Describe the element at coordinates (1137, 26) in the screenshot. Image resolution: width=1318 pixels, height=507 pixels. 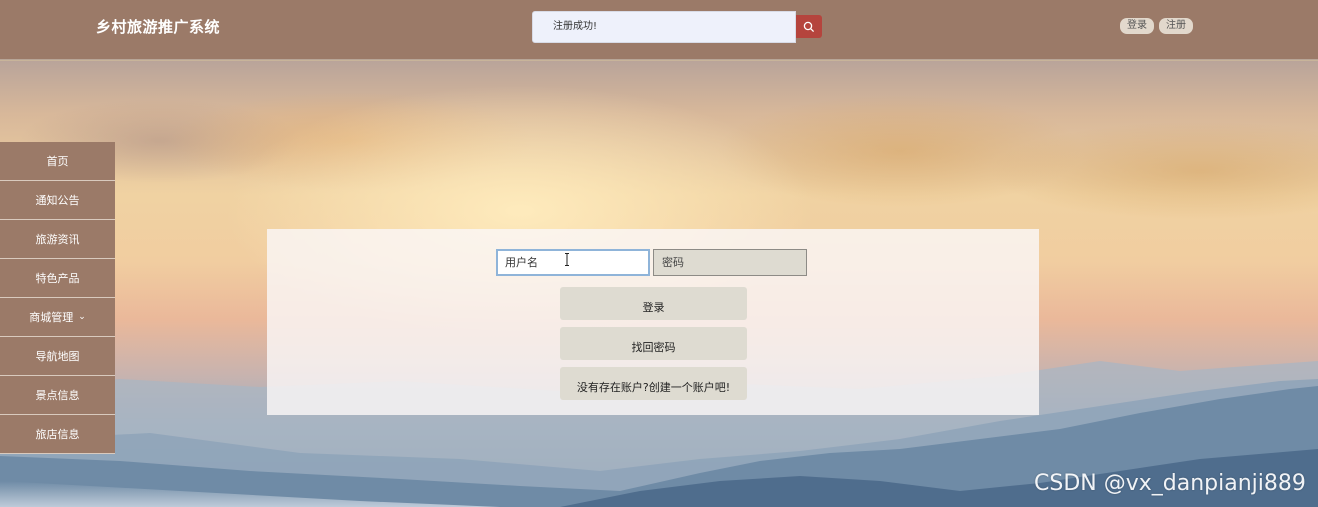
I see `header-login-button: 登录` at that location.